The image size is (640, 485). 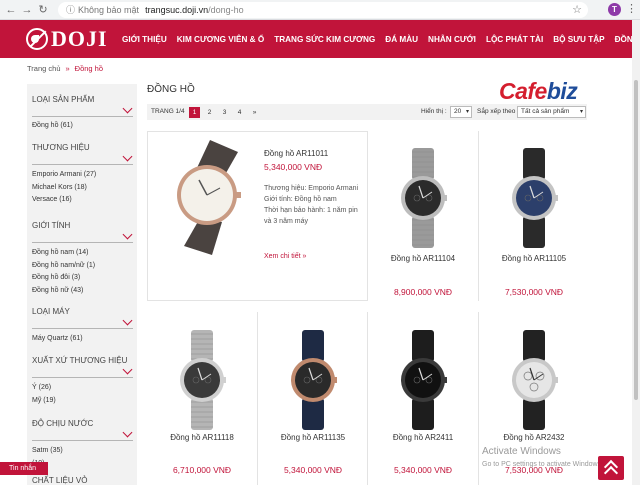 What do you see at coordinates (467, 112) in the screenshot?
I see `dropdown-arrow-icon: ▾` at bounding box center [467, 112].